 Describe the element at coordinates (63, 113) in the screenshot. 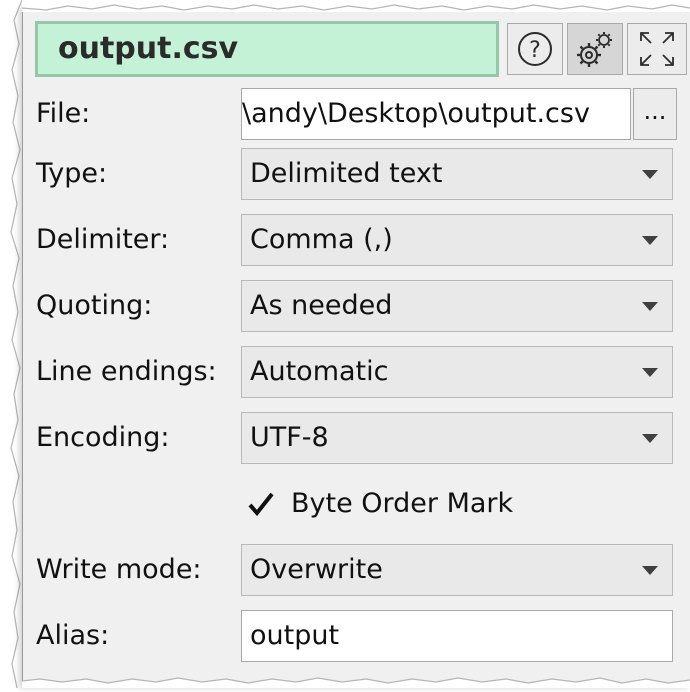

I see `file-label: File:` at that location.